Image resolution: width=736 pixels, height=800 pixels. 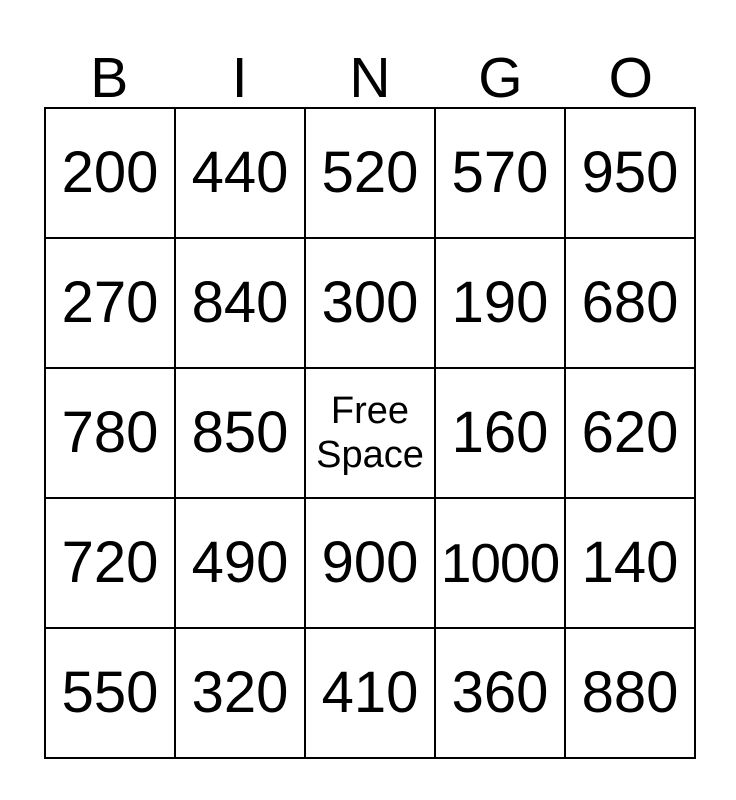 I want to click on bingo-cell-value: 520, so click(x=370, y=172).